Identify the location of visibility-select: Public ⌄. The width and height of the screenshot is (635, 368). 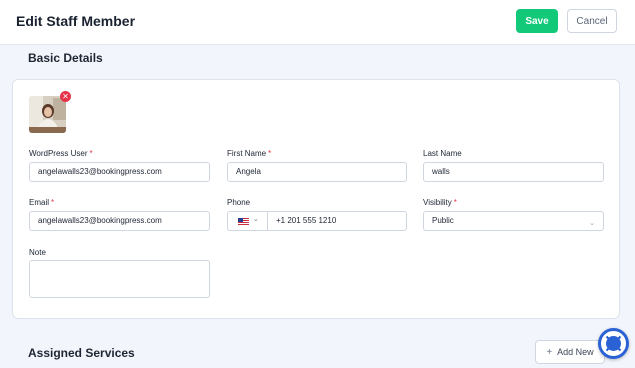
(513, 221).